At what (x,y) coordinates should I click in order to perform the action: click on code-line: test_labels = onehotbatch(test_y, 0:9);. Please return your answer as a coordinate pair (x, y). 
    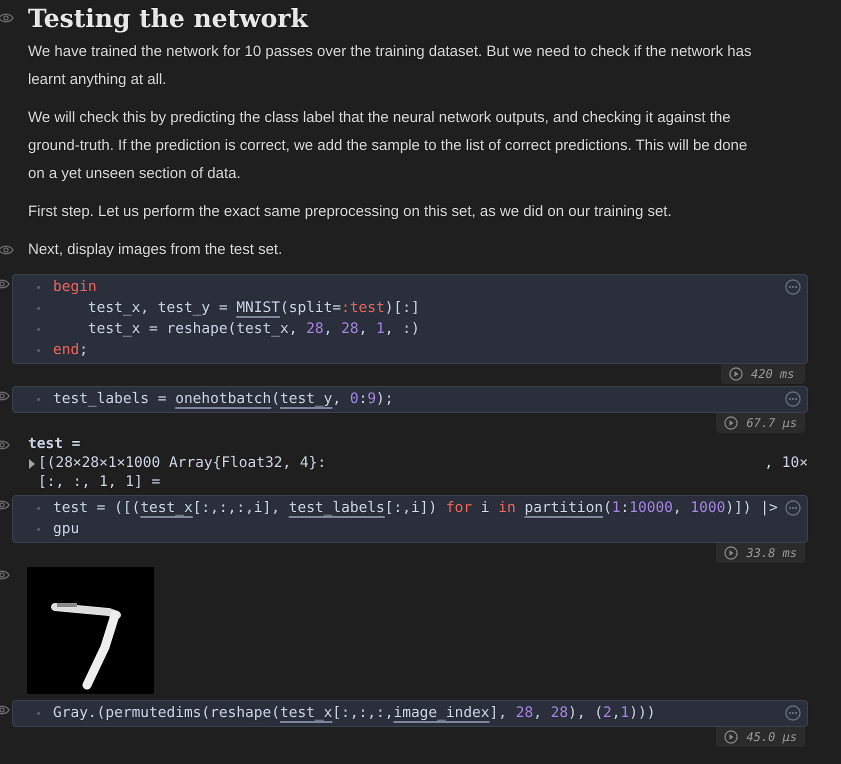
    Looking at the image, I should click on (223, 399).